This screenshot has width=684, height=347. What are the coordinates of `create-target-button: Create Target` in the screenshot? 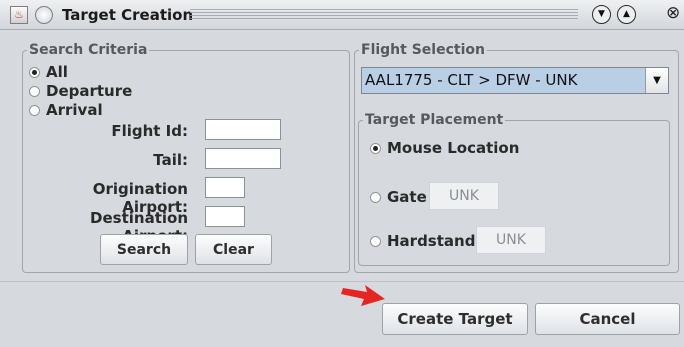 It's located at (455, 319).